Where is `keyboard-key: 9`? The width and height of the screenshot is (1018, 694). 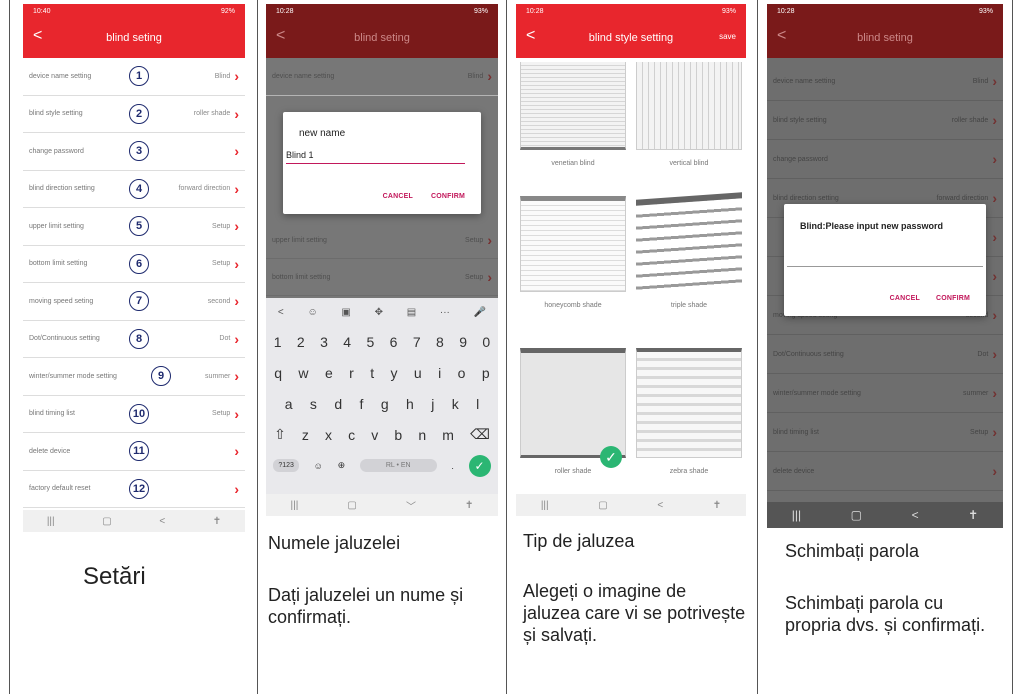 keyboard-key: 9 is located at coordinates (463, 342).